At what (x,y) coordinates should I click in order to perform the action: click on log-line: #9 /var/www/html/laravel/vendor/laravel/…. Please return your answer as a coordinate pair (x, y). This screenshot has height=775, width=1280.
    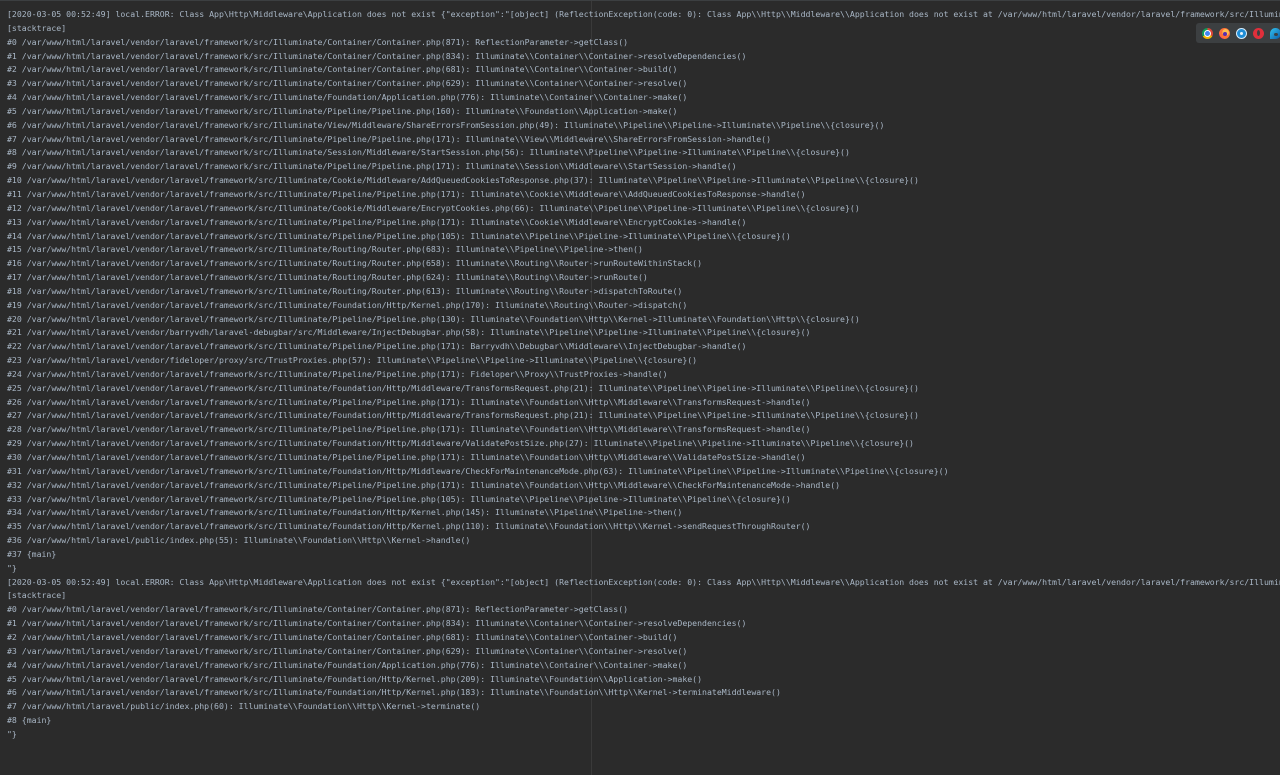
    Looking at the image, I should click on (372, 166).